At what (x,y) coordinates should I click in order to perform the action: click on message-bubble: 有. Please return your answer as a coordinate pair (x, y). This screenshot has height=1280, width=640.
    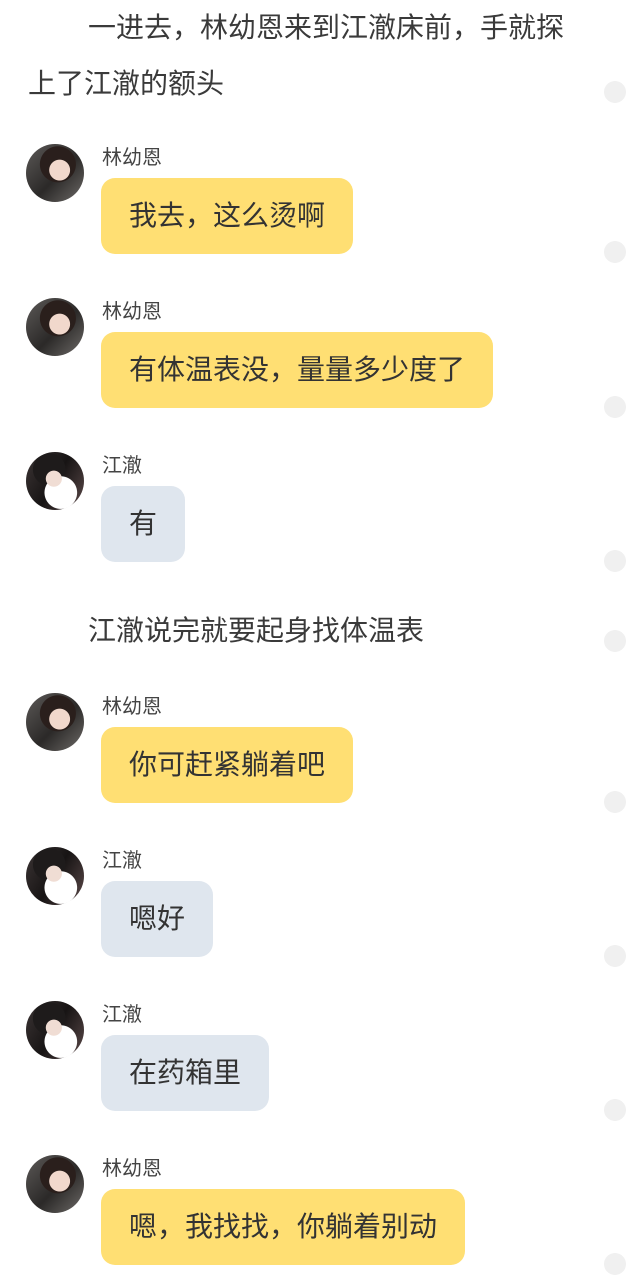
    Looking at the image, I should click on (143, 524).